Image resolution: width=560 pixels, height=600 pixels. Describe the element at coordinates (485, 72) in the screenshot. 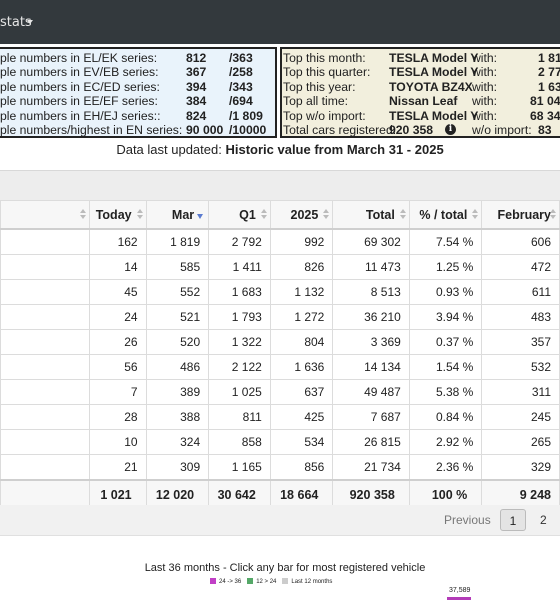

I see `with-label: with:` at that location.